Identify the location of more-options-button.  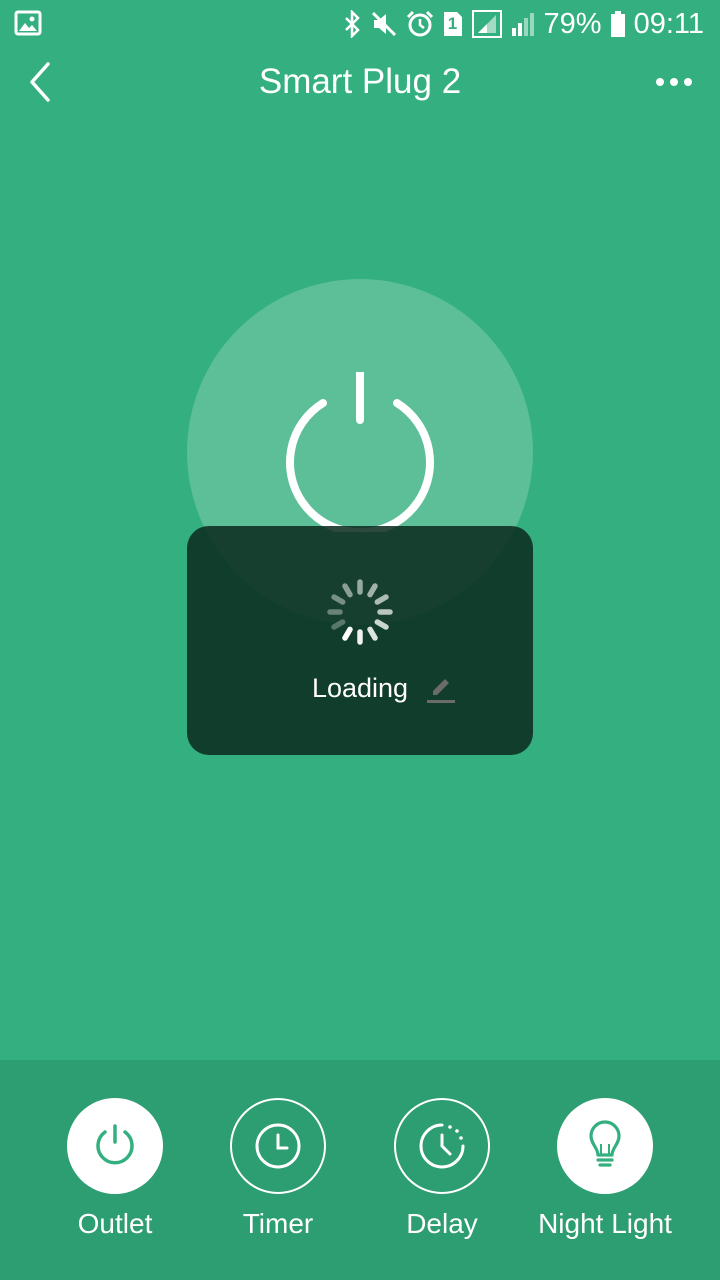
(674, 82).